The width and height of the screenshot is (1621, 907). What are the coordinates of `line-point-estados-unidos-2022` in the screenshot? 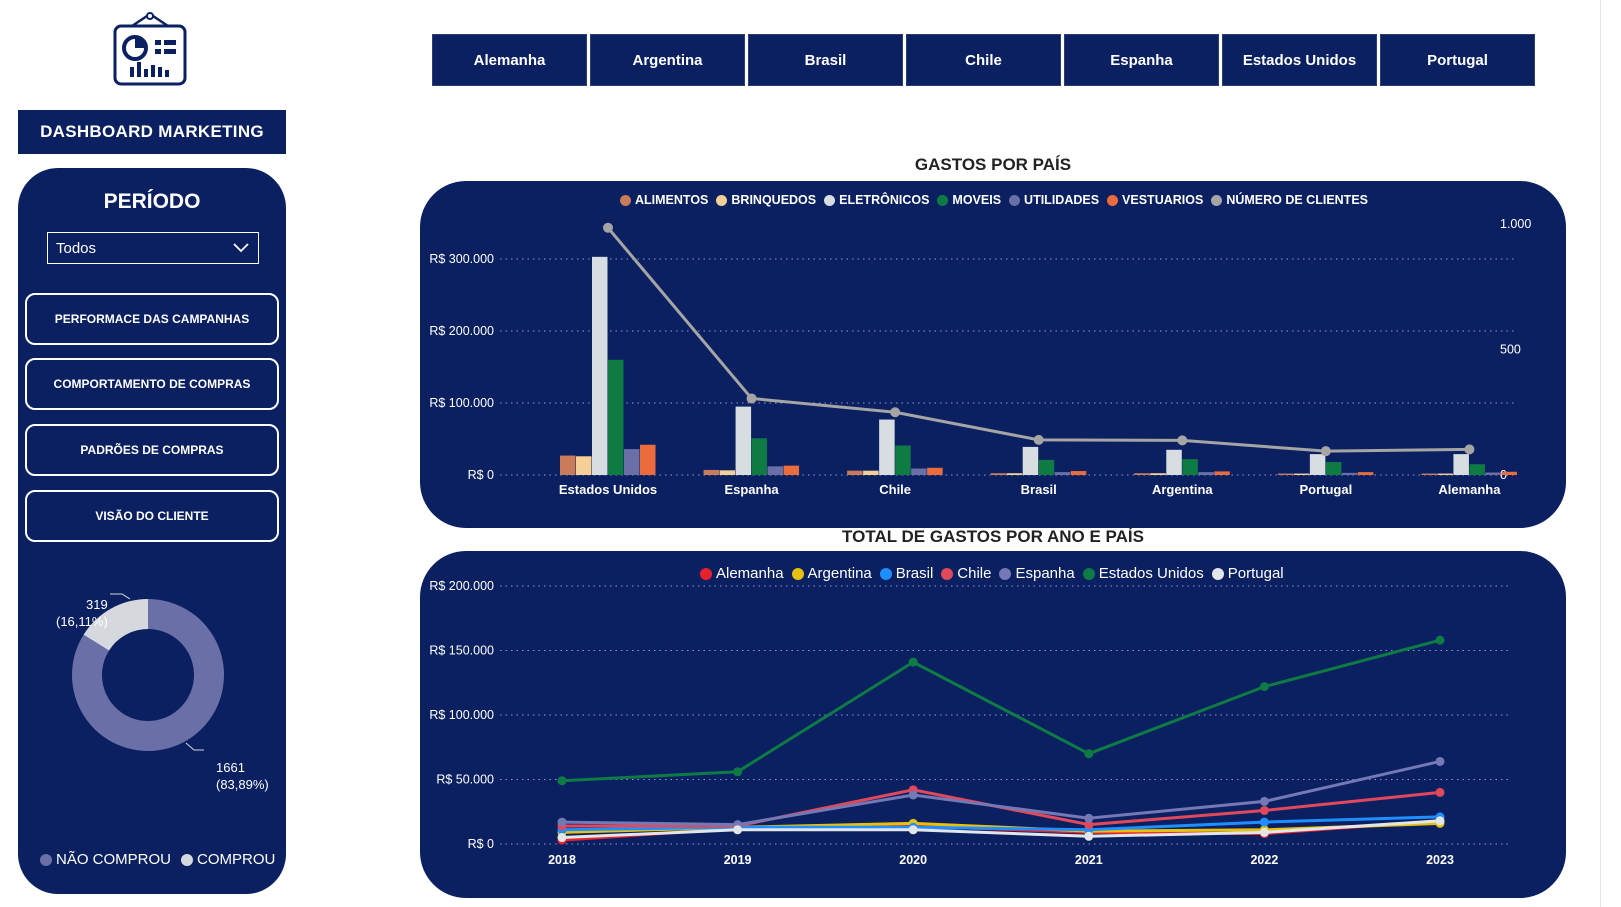 It's located at (1264, 687).